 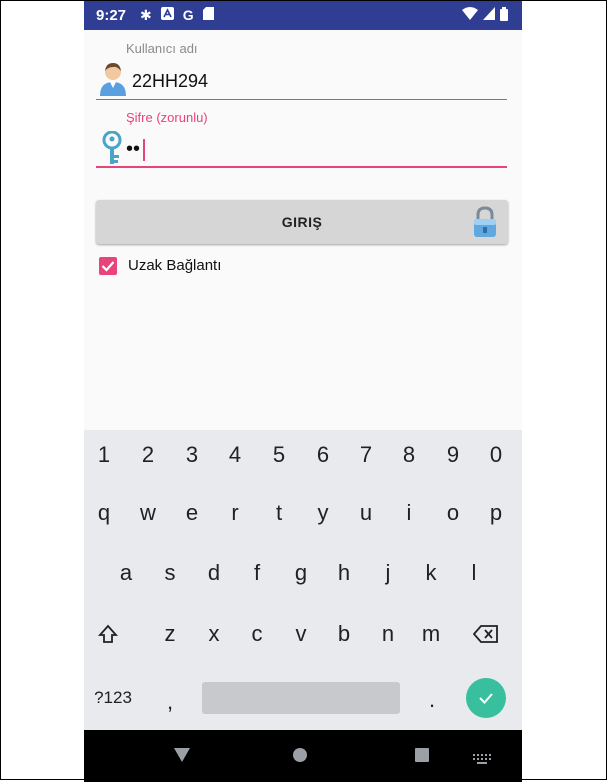 I want to click on key: t, so click(x=279, y=513).